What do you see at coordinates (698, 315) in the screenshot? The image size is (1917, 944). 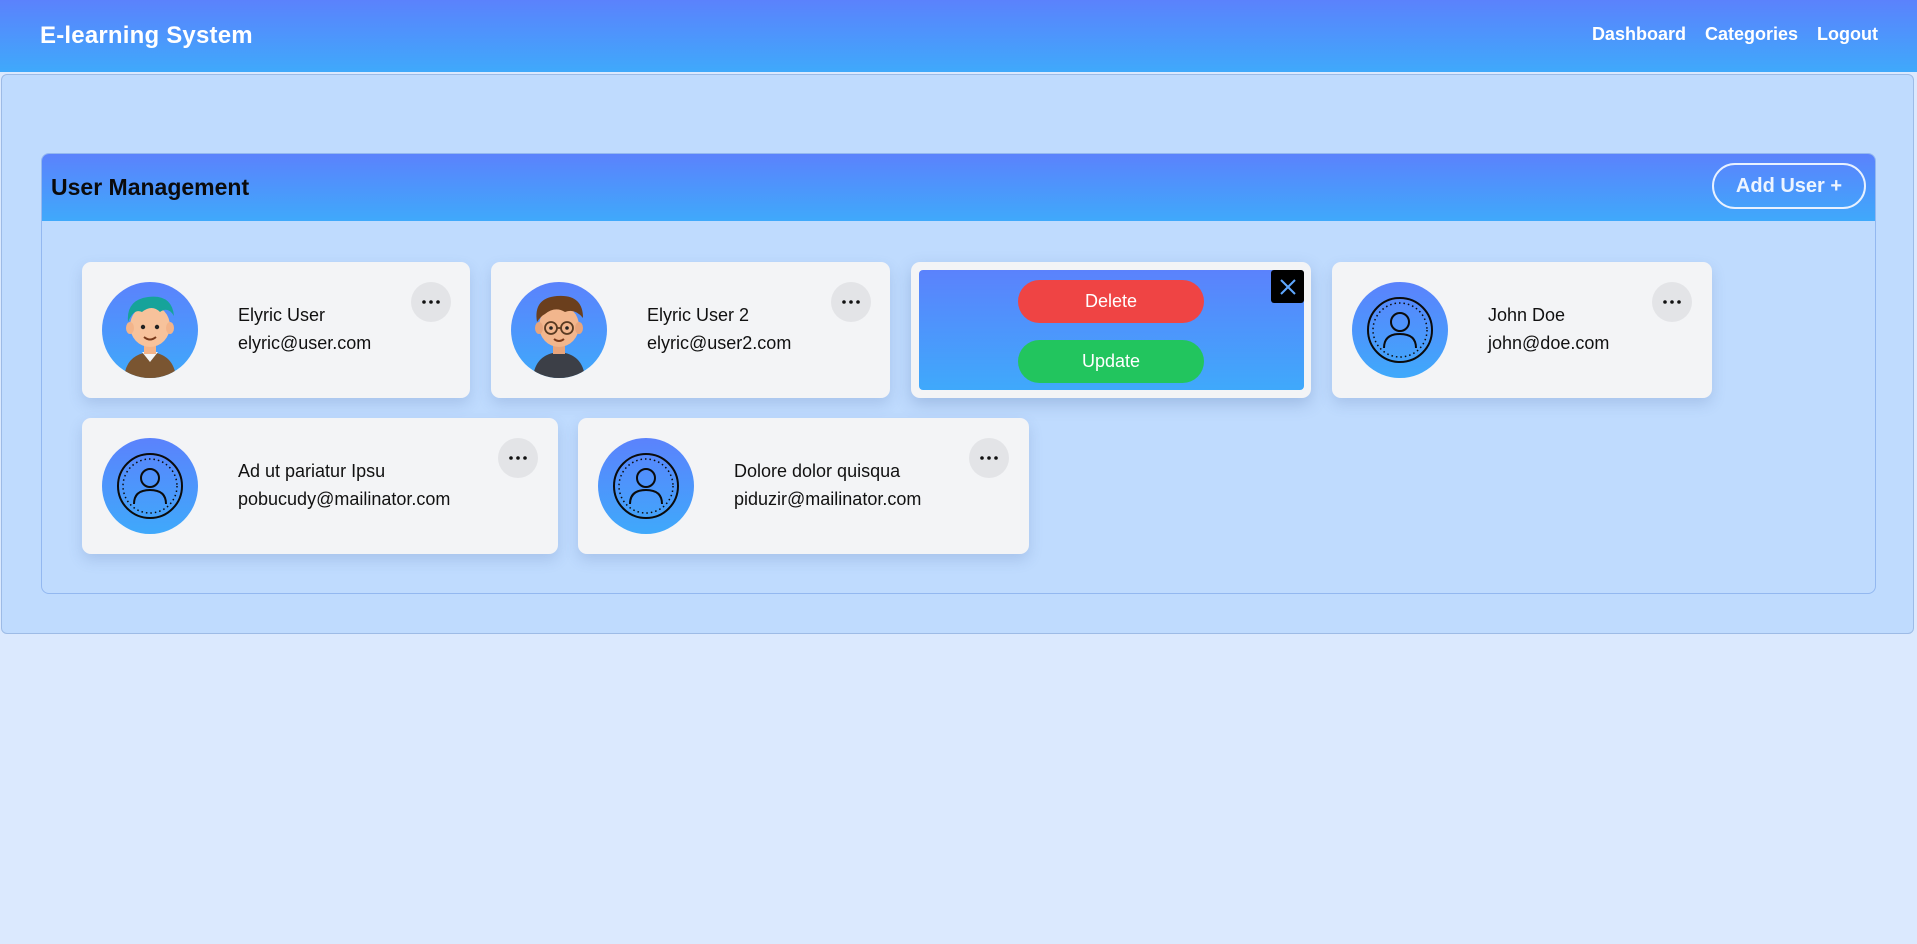 I see `user-name: Elyric User 2` at bounding box center [698, 315].